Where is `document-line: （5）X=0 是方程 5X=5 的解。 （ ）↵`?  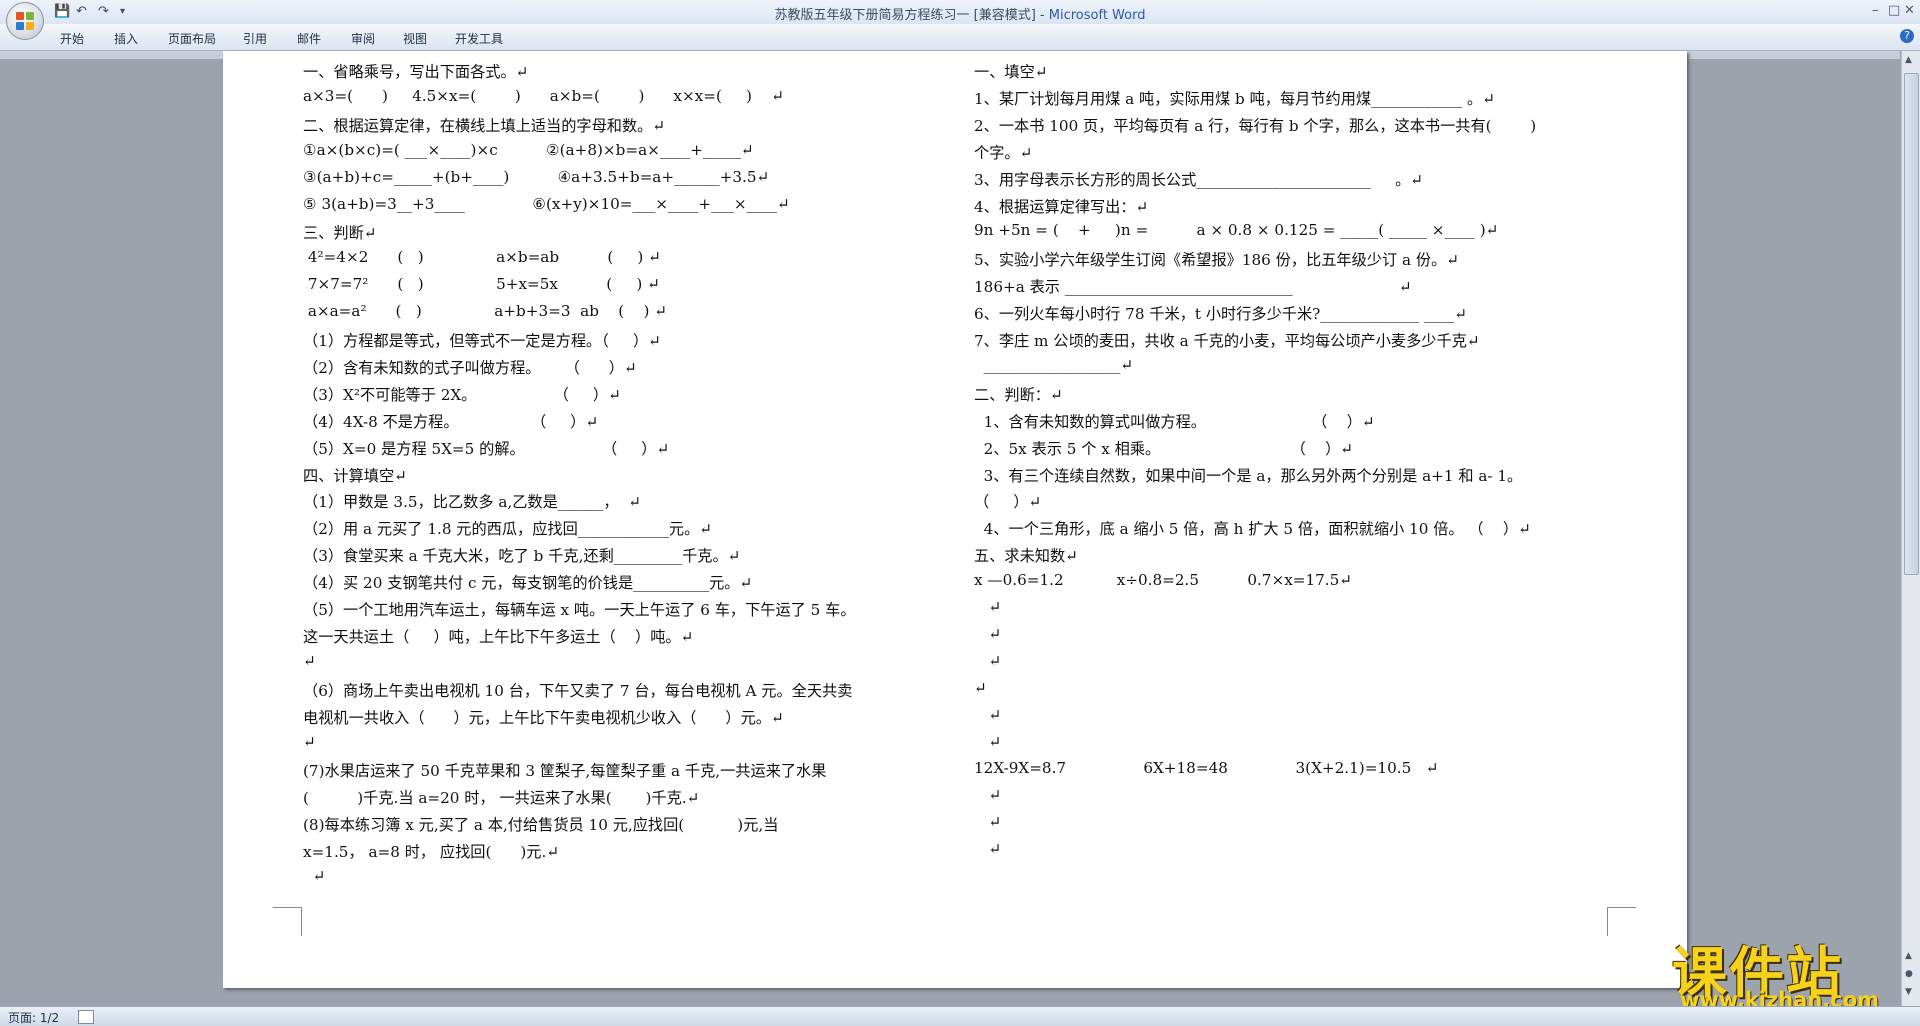 document-line: （5）X=0 是方程 5X=5 的解。 （ ）↵ is located at coordinates (486, 448).